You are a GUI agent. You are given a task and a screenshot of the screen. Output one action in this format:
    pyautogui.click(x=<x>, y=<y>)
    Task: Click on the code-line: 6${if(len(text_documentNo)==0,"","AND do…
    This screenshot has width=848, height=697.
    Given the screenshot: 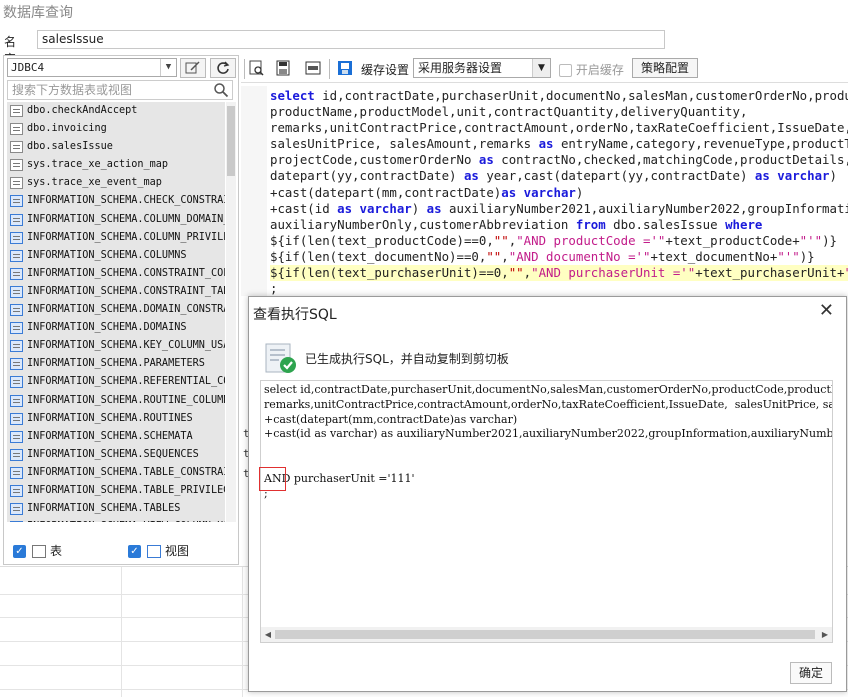 What is the action you would take?
    pyautogui.click(x=559, y=257)
    